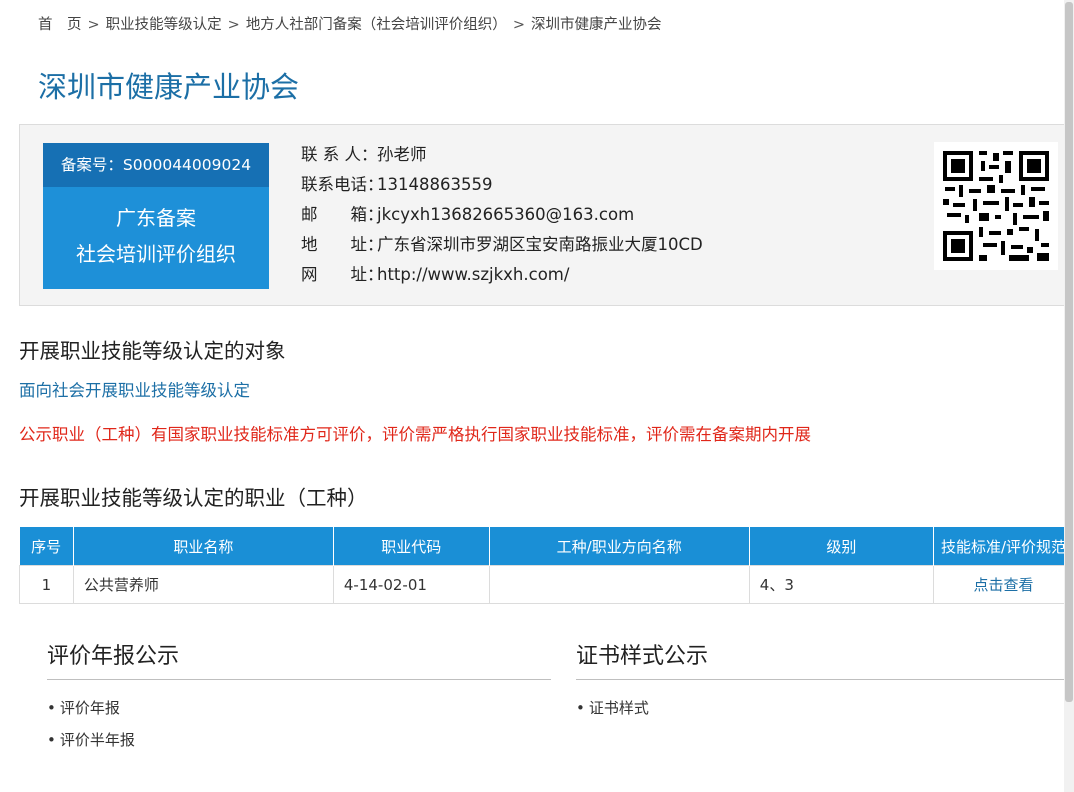 The image size is (1074, 792). I want to click on section-title-occupations: 开展职业技能等级认定的职业（工种）, so click(193, 498).